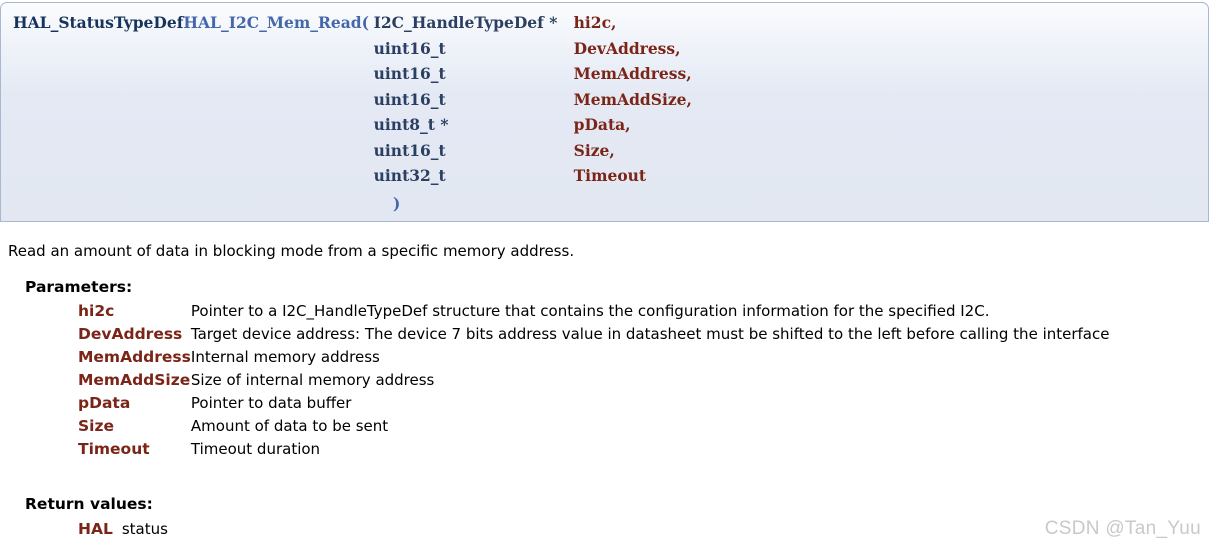 Image resolution: width=1211 pixels, height=546 pixels. Describe the element at coordinates (627, 48) in the screenshot. I see `arg-name-1: DevAddress,` at that location.